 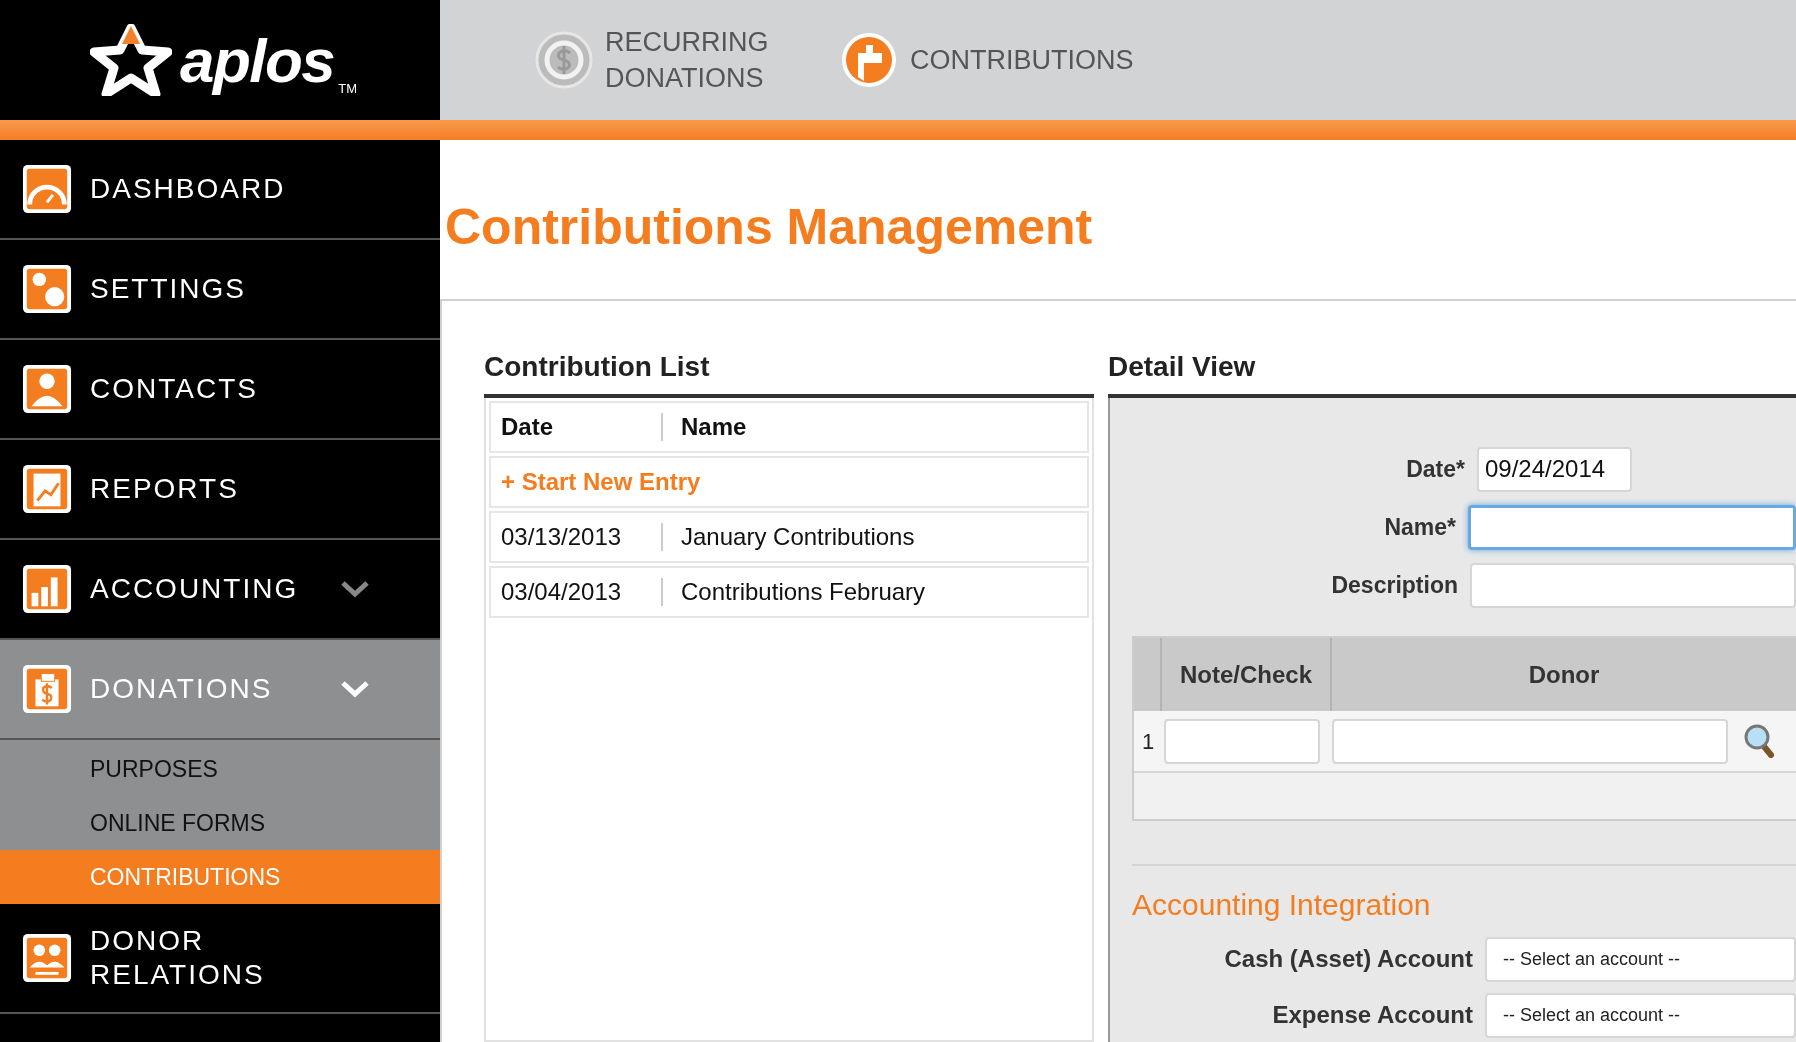 What do you see at coordinates (347, 88) in the screenshot?
I see `trademark: TM` at bounding box center [347, 88].